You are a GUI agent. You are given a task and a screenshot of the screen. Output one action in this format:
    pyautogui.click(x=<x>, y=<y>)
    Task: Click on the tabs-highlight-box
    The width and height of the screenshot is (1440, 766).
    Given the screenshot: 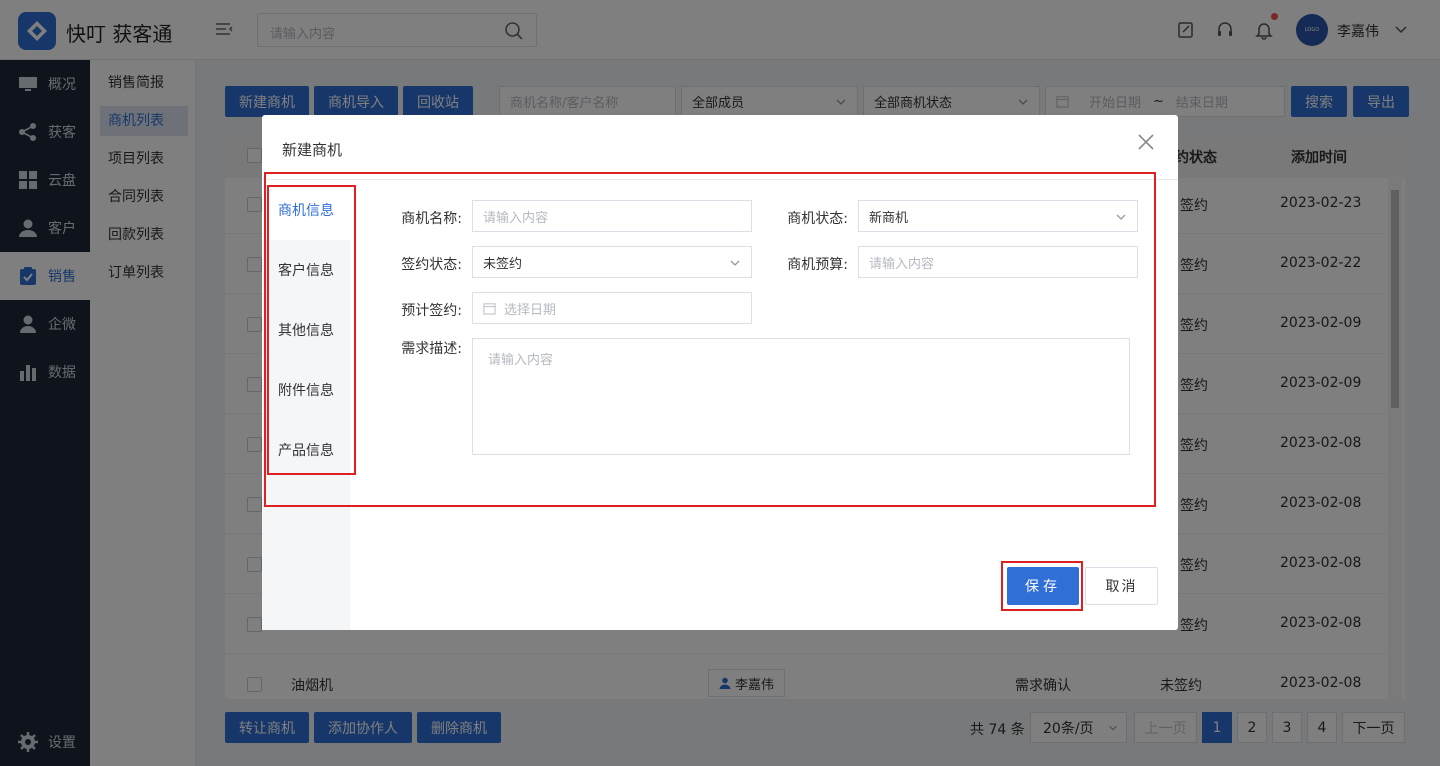 What is the action you would take?
    pyautogui.click(x=311, y=330)
    